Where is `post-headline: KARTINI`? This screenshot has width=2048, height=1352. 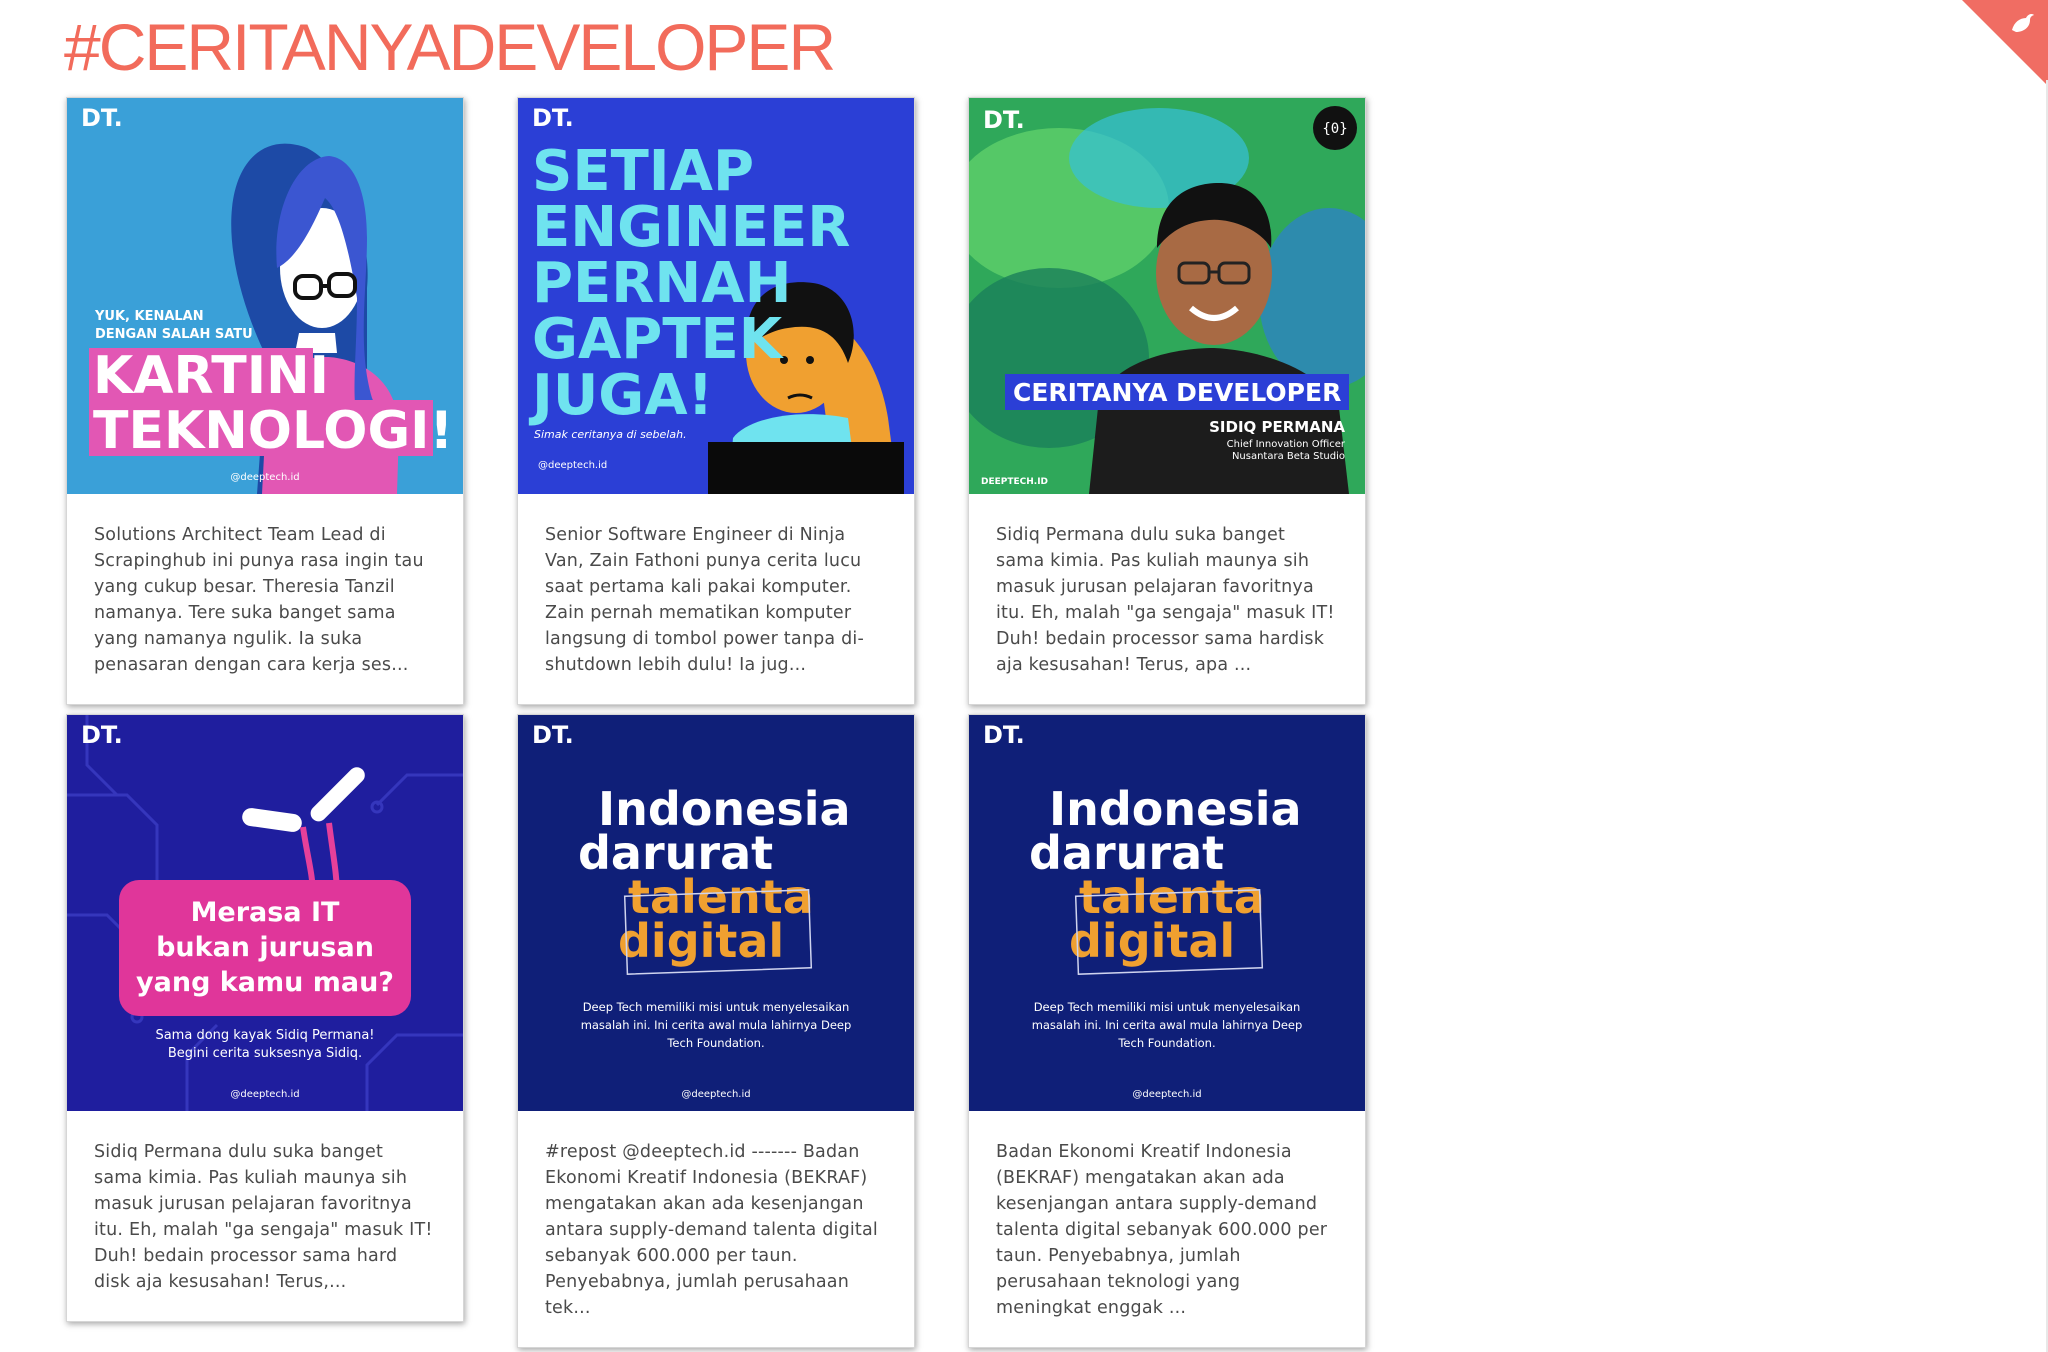
post-headline: KARTINI is located at coordinates (211, 376).